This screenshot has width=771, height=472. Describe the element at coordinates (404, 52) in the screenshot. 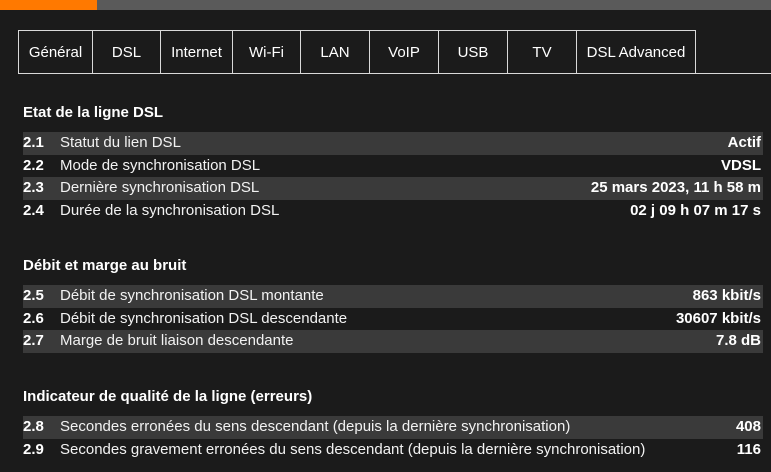

I see `tab-voip: VoIP` at that location.